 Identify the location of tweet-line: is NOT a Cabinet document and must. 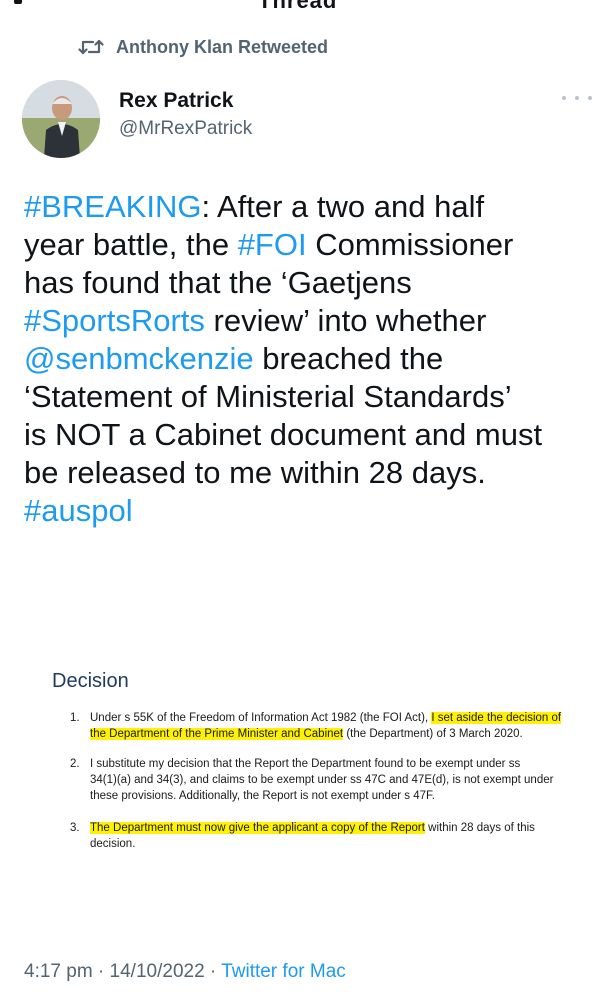
(309, 435).